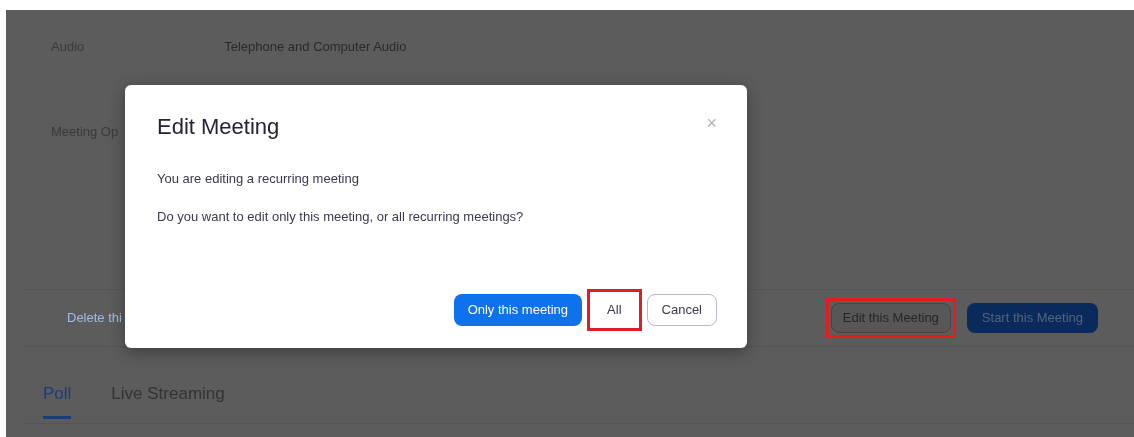 This screenshot has height=437, width=1134. Describe the element at coordinates (1032, 318) in the screenshot. I see `start-meeting-button: Start this Meeting` at that location.